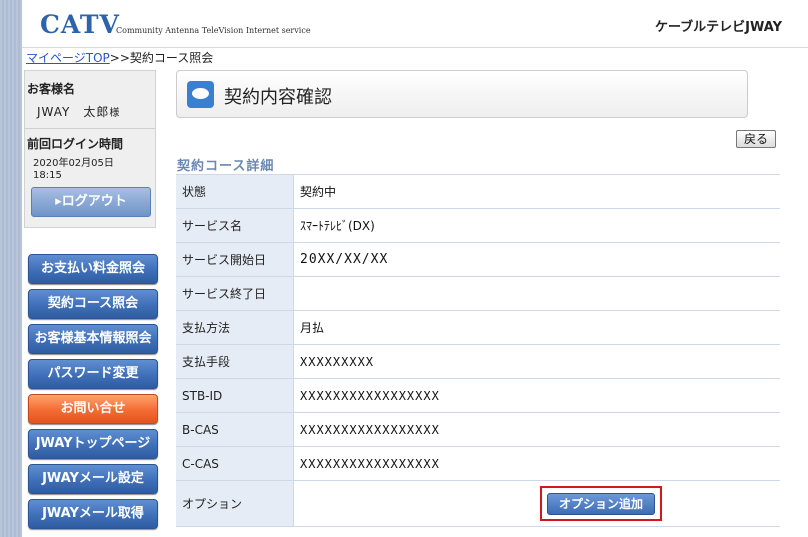 This screenshot has height=537, width=808. Describe the element at coordinates (235, 429) in the screenshot. I see `row-label: B-CAS` at that location.